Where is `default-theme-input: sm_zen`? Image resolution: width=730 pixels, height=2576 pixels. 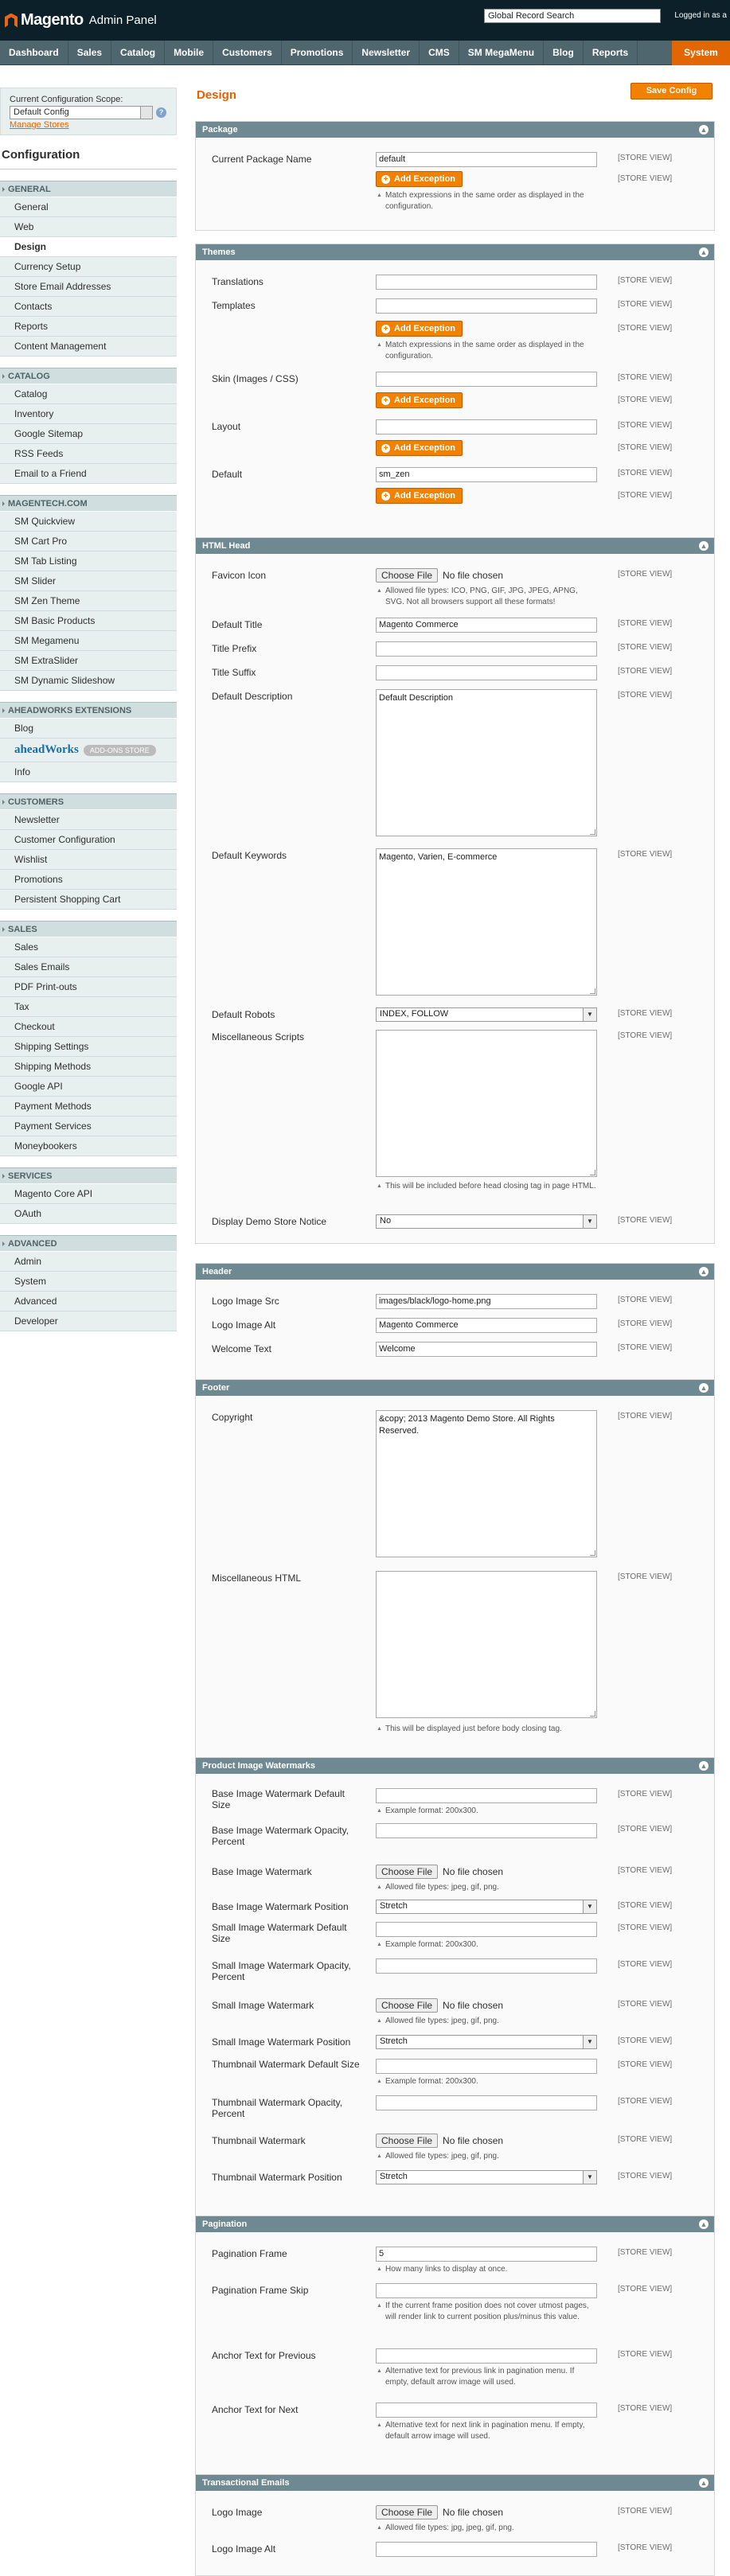 default-theme-input: sm_zen is located at coordinates (486, 475).